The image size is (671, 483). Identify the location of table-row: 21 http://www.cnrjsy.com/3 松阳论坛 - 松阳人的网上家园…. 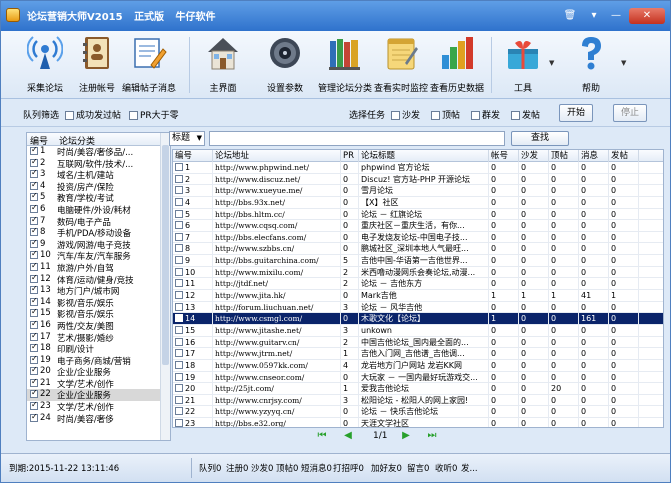
(418, 400).